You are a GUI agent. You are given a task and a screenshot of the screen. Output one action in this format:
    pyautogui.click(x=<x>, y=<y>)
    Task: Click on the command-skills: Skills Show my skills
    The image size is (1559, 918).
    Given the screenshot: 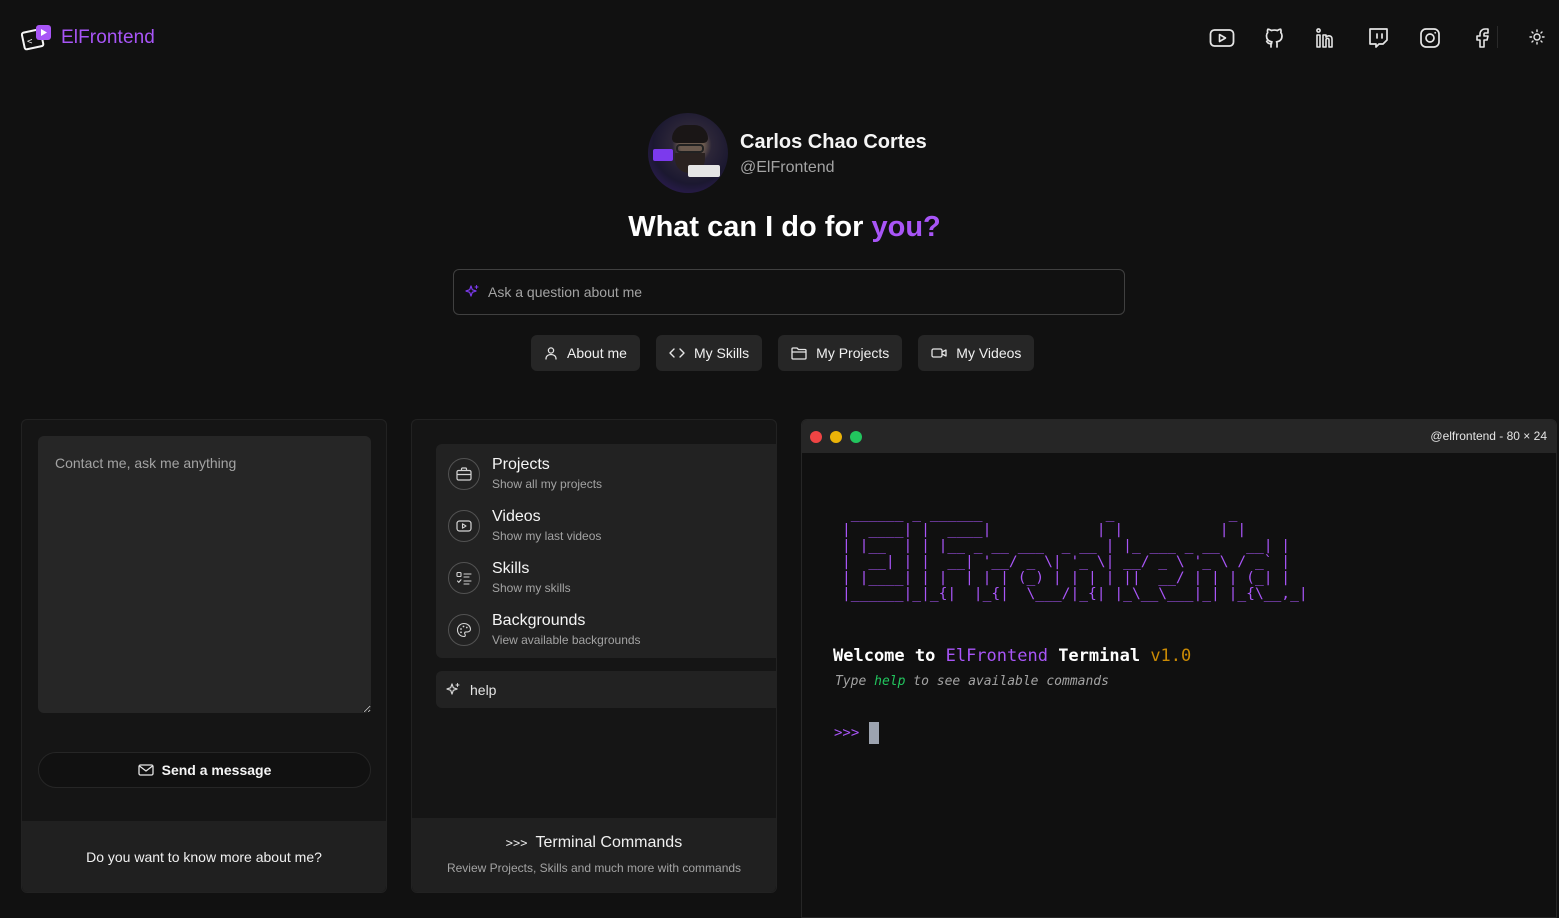 What is the action you would take?
    pyautogui.click(x=608, y=577)
    